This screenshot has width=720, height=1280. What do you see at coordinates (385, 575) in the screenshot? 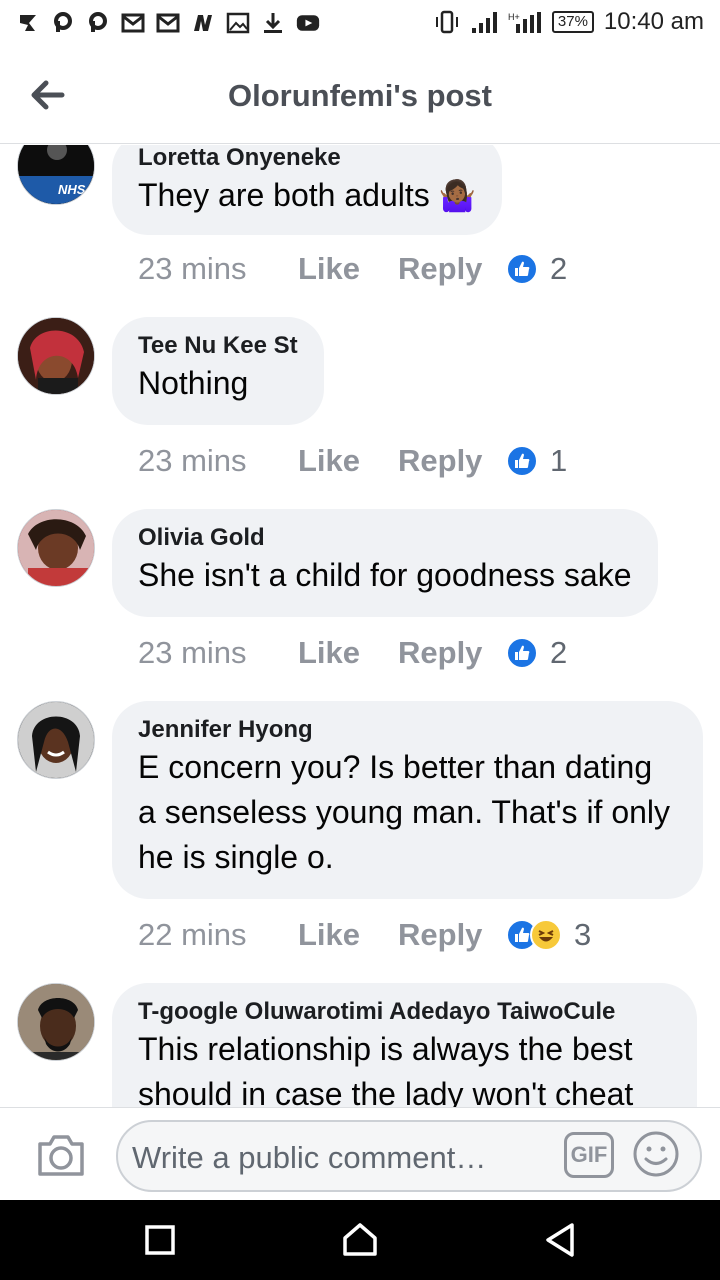
I see `comment-text: She isn't a child for goodness sake` at bounding box center [385, 575].